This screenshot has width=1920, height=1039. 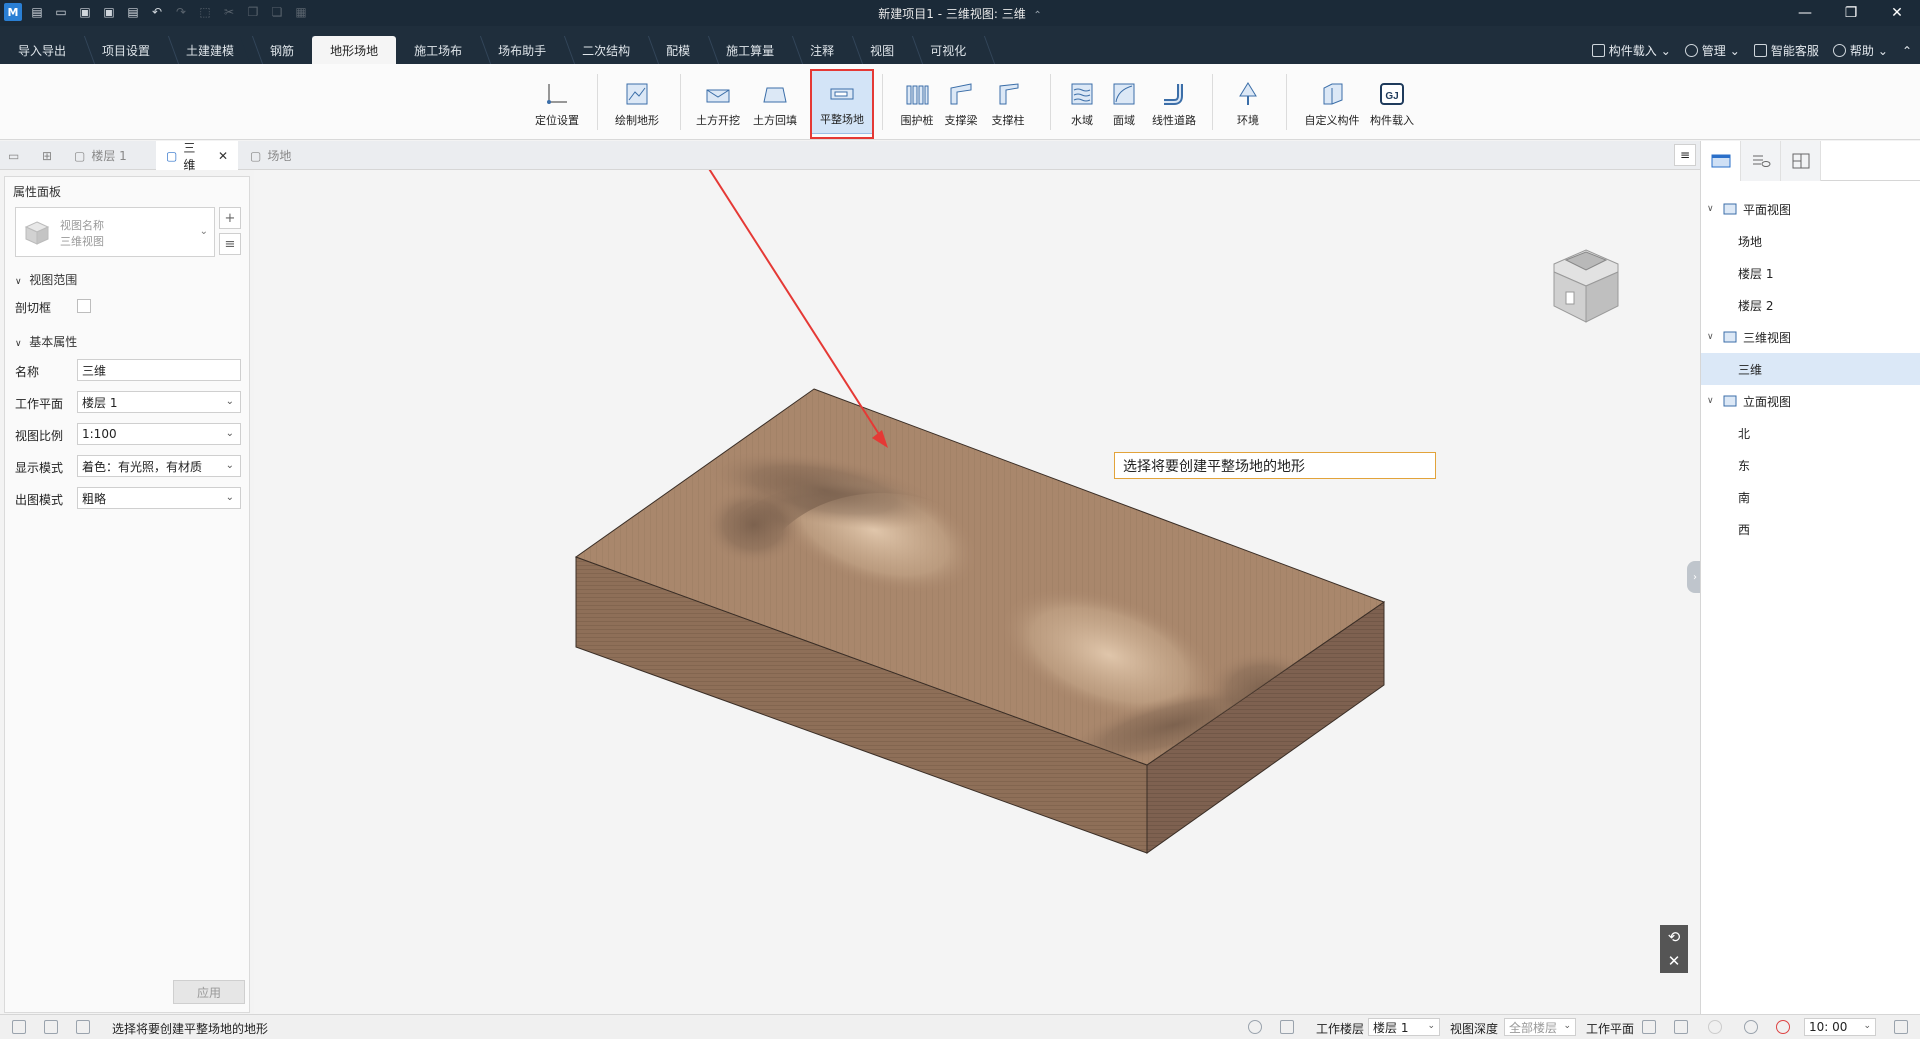 What do you see at coordinates (109, 155) in the screenshot?
I see `tab-floor-1: ▢ 楼层 1` at bounding box center [109, 155].